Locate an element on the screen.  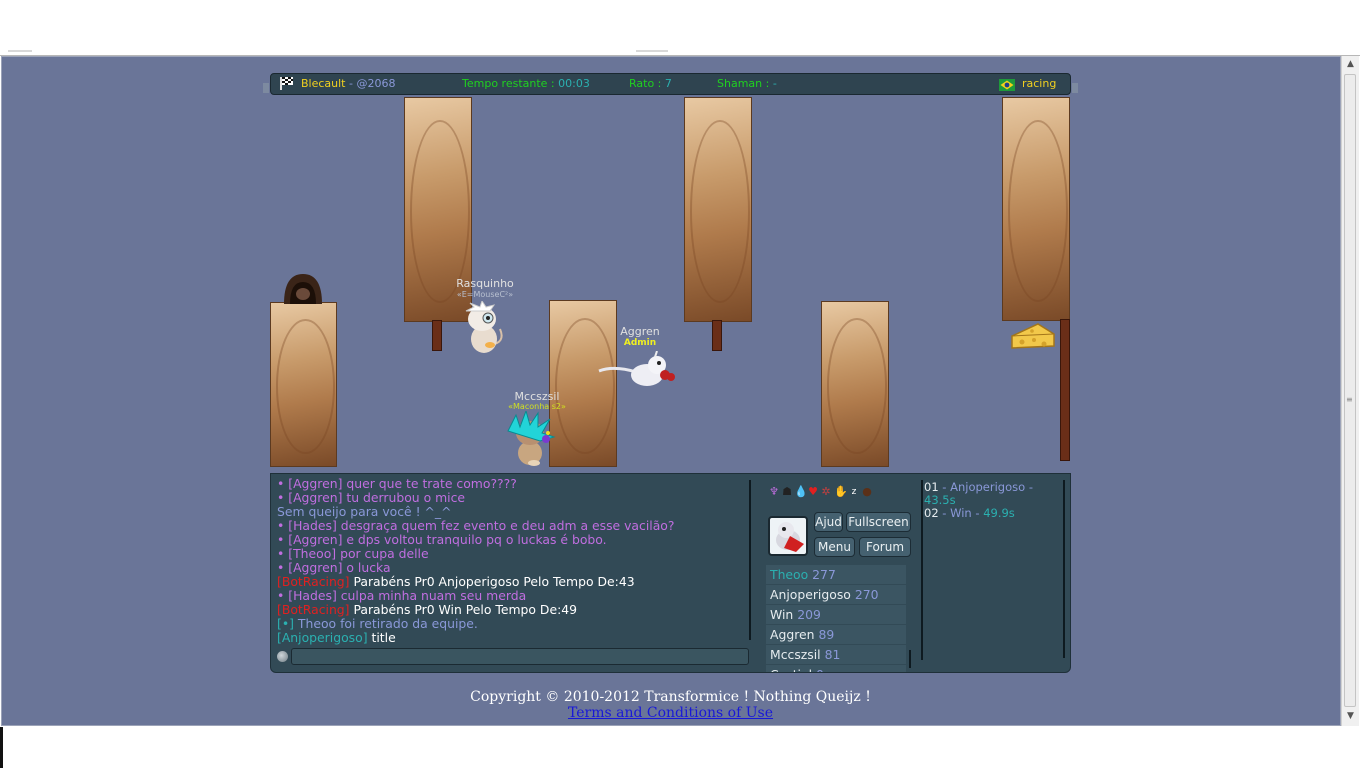
ranking-row: 02 - Win - 49.9s is located at coordinates (969, 513).